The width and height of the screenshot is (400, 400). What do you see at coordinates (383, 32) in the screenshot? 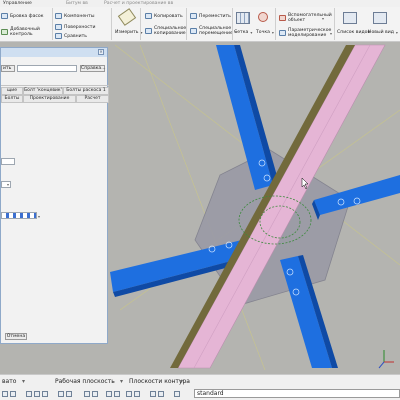
I see `new-view-button: Новый вид ▾` at bounding box center [383, 32].